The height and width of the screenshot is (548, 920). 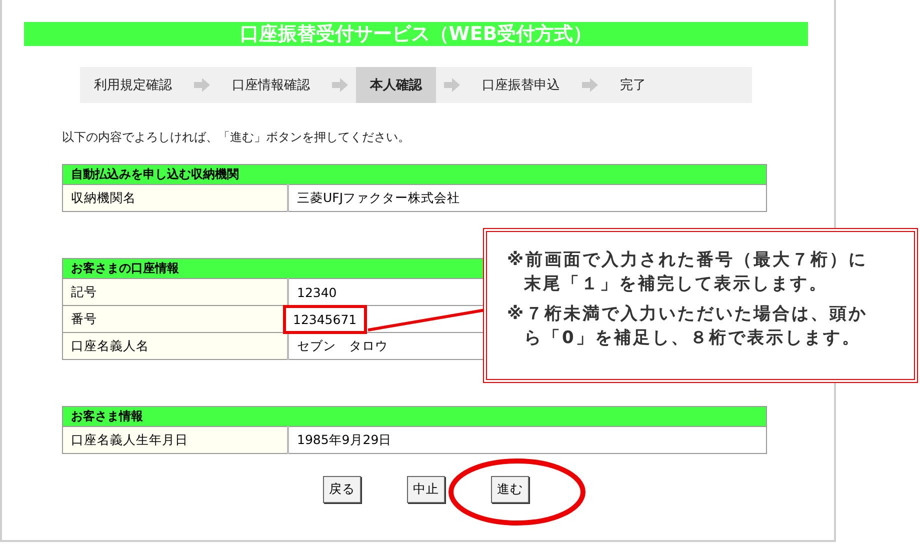 I want to click on field-label: 記号, so click(x=175, y=292).